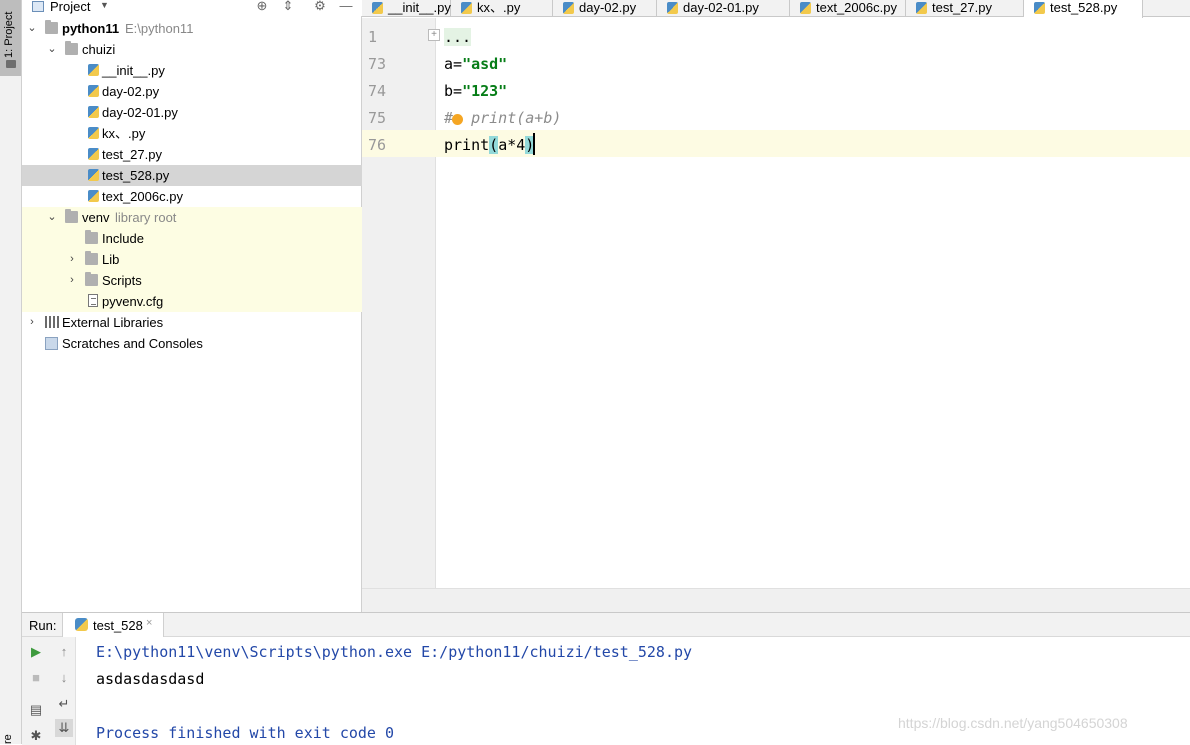 The image size is (1190, 745). I want to click on project-view-selector: Project, so click(70, 7).